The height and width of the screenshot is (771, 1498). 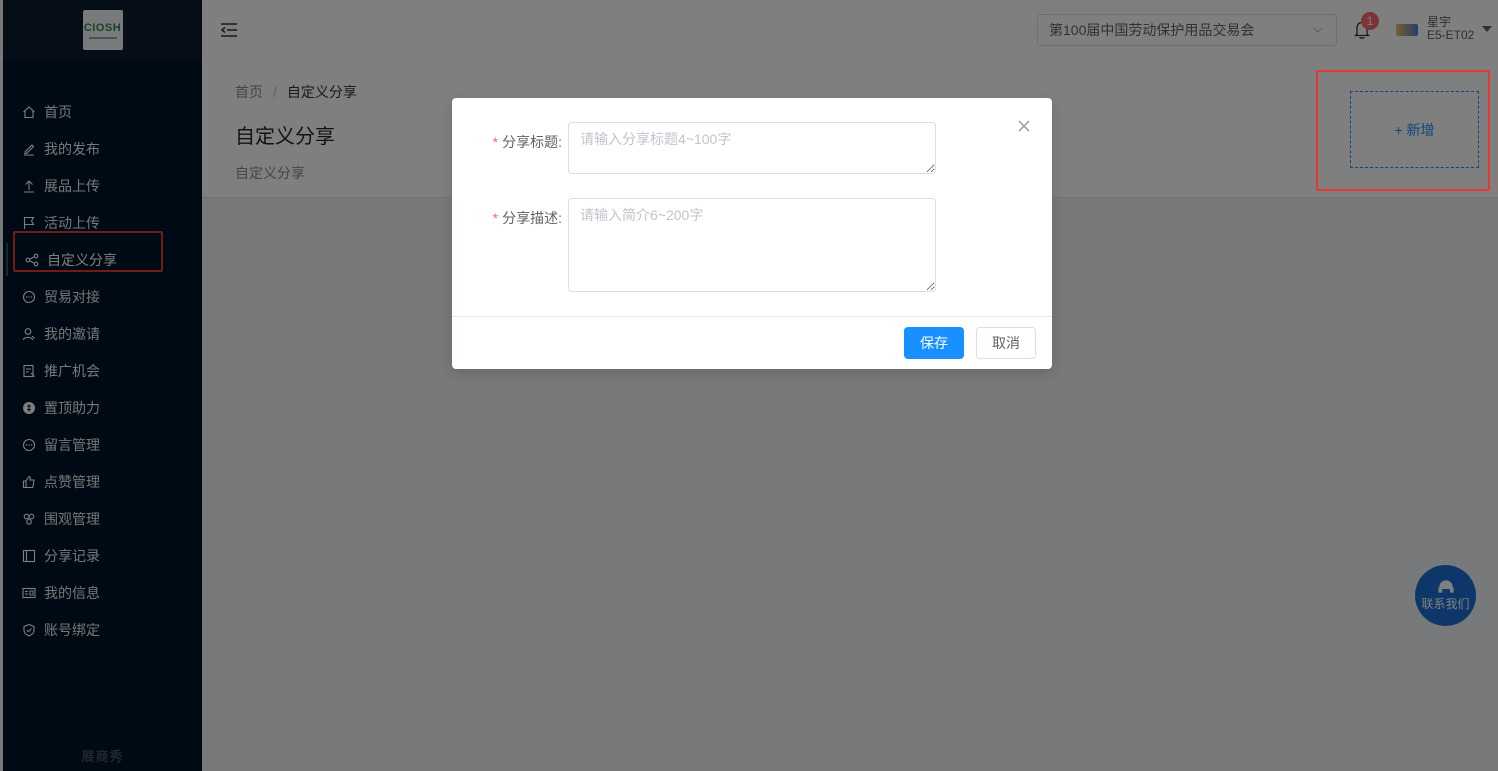 What do you see at coordinates (752, 316) in the screenshot?
I see `dialog-footer-divider` at bounding box center [752, 316].